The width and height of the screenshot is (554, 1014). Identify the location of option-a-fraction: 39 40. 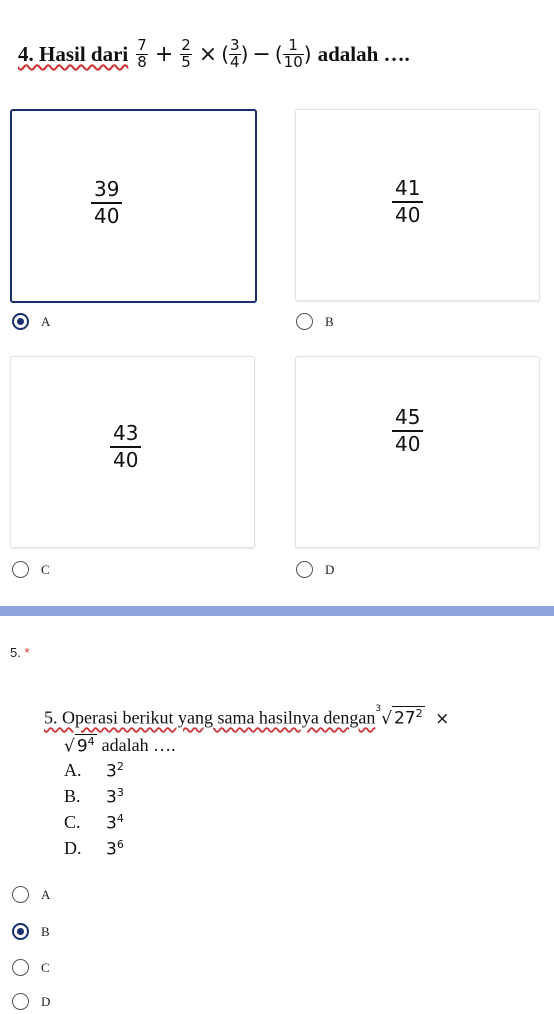
(107, 203).